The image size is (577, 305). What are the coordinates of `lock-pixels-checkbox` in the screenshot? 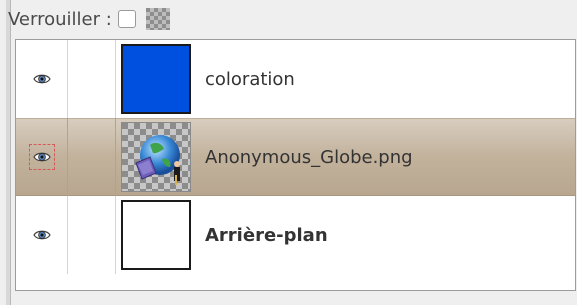 It's located at (126, 19).